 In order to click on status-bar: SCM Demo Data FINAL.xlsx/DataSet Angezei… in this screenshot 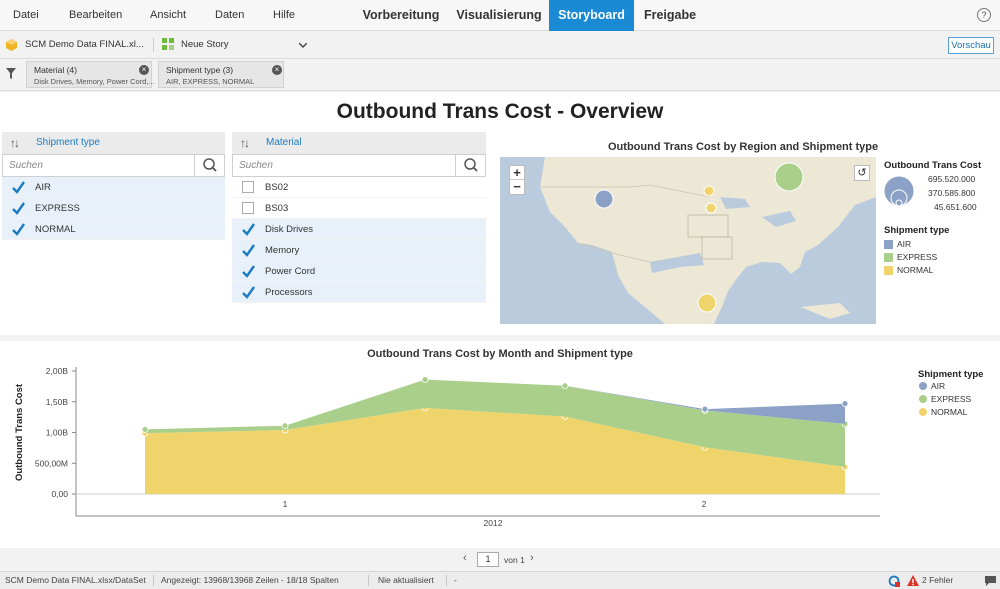, I will do `click(500, 580)`.